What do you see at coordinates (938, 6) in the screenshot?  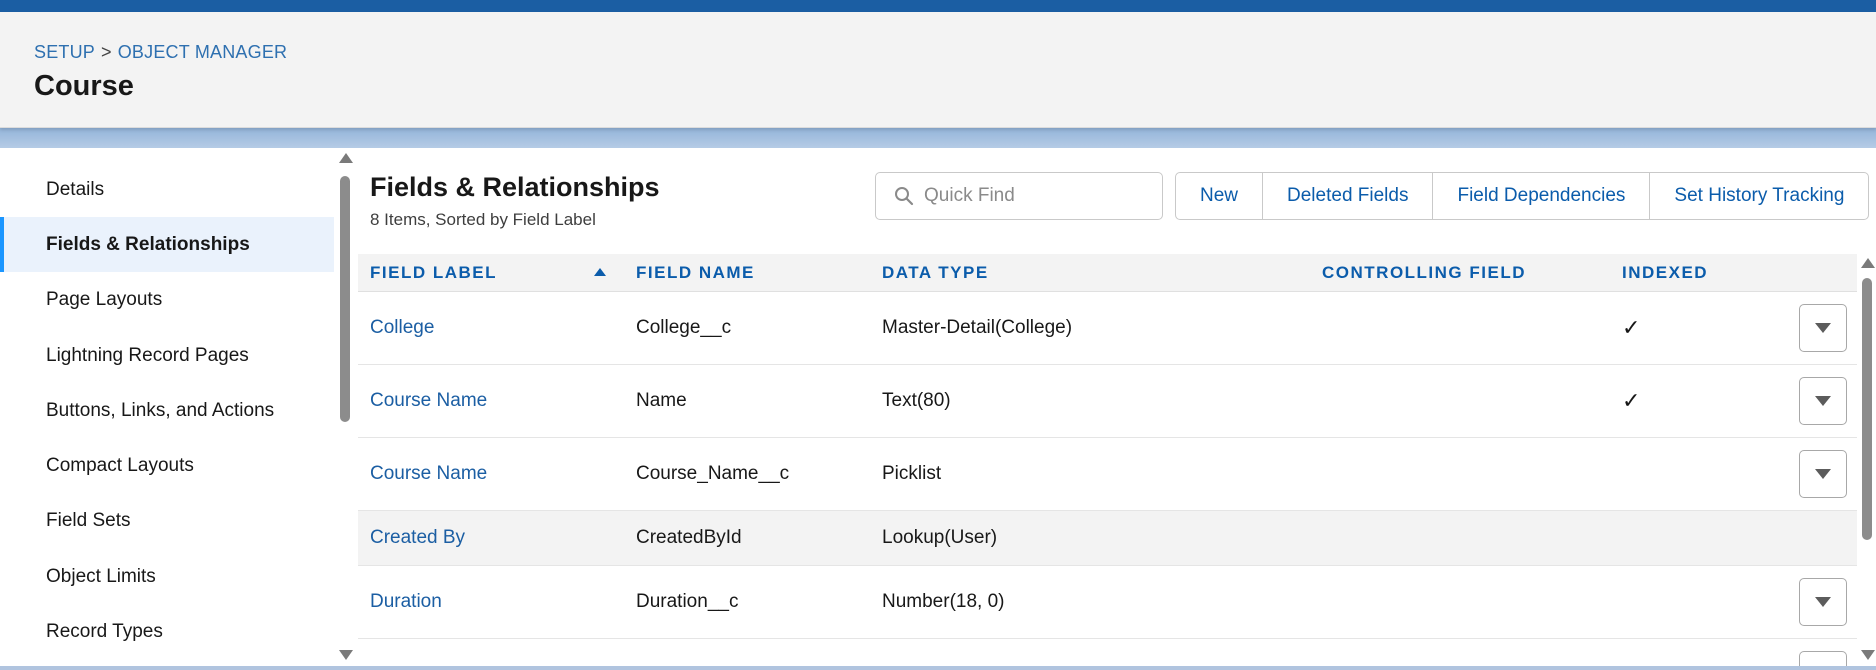 I see `brand-band` at bounding box center [938, 6].